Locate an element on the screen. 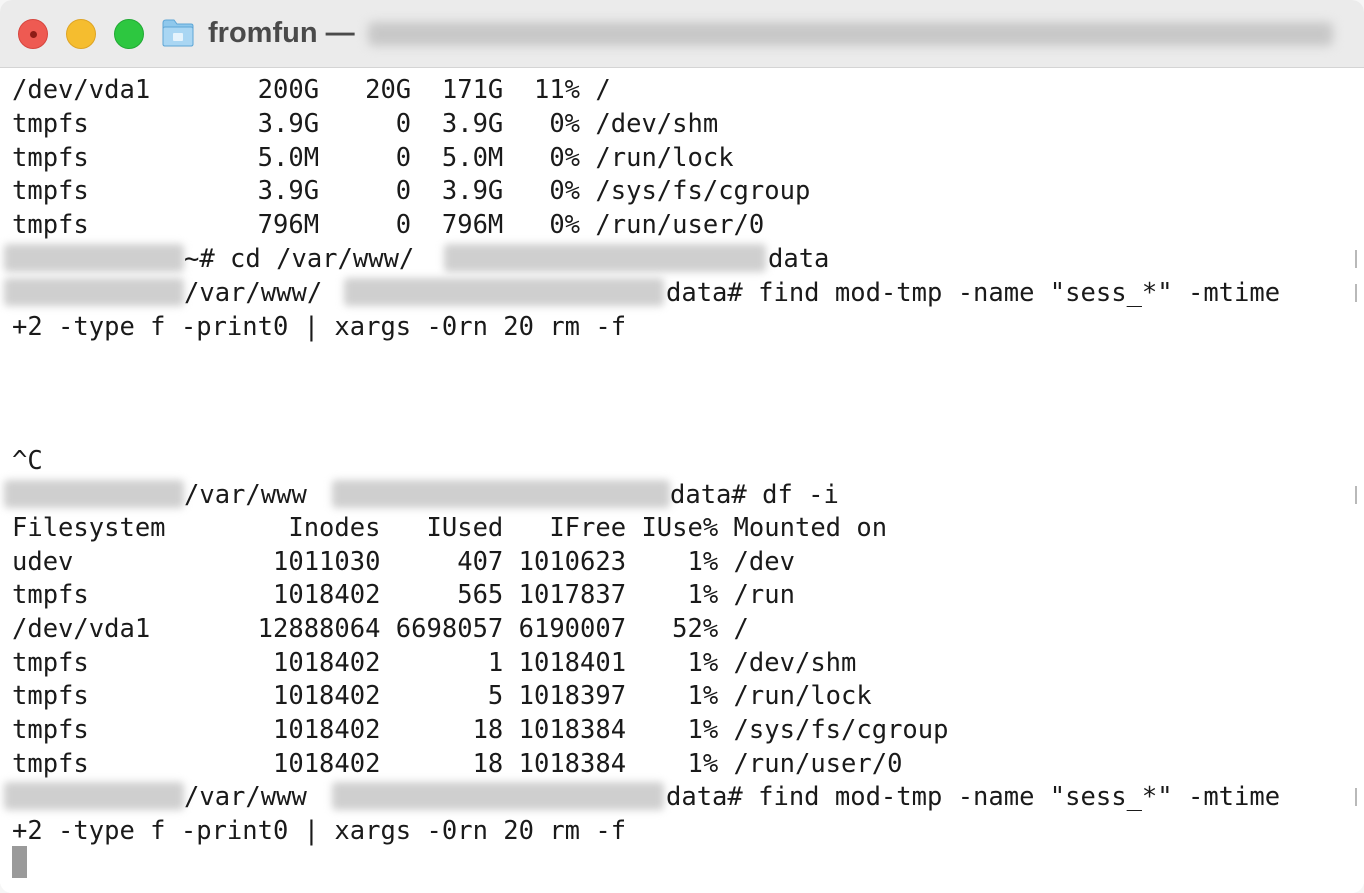  maximize-icon is located at coordinates (129, 34).